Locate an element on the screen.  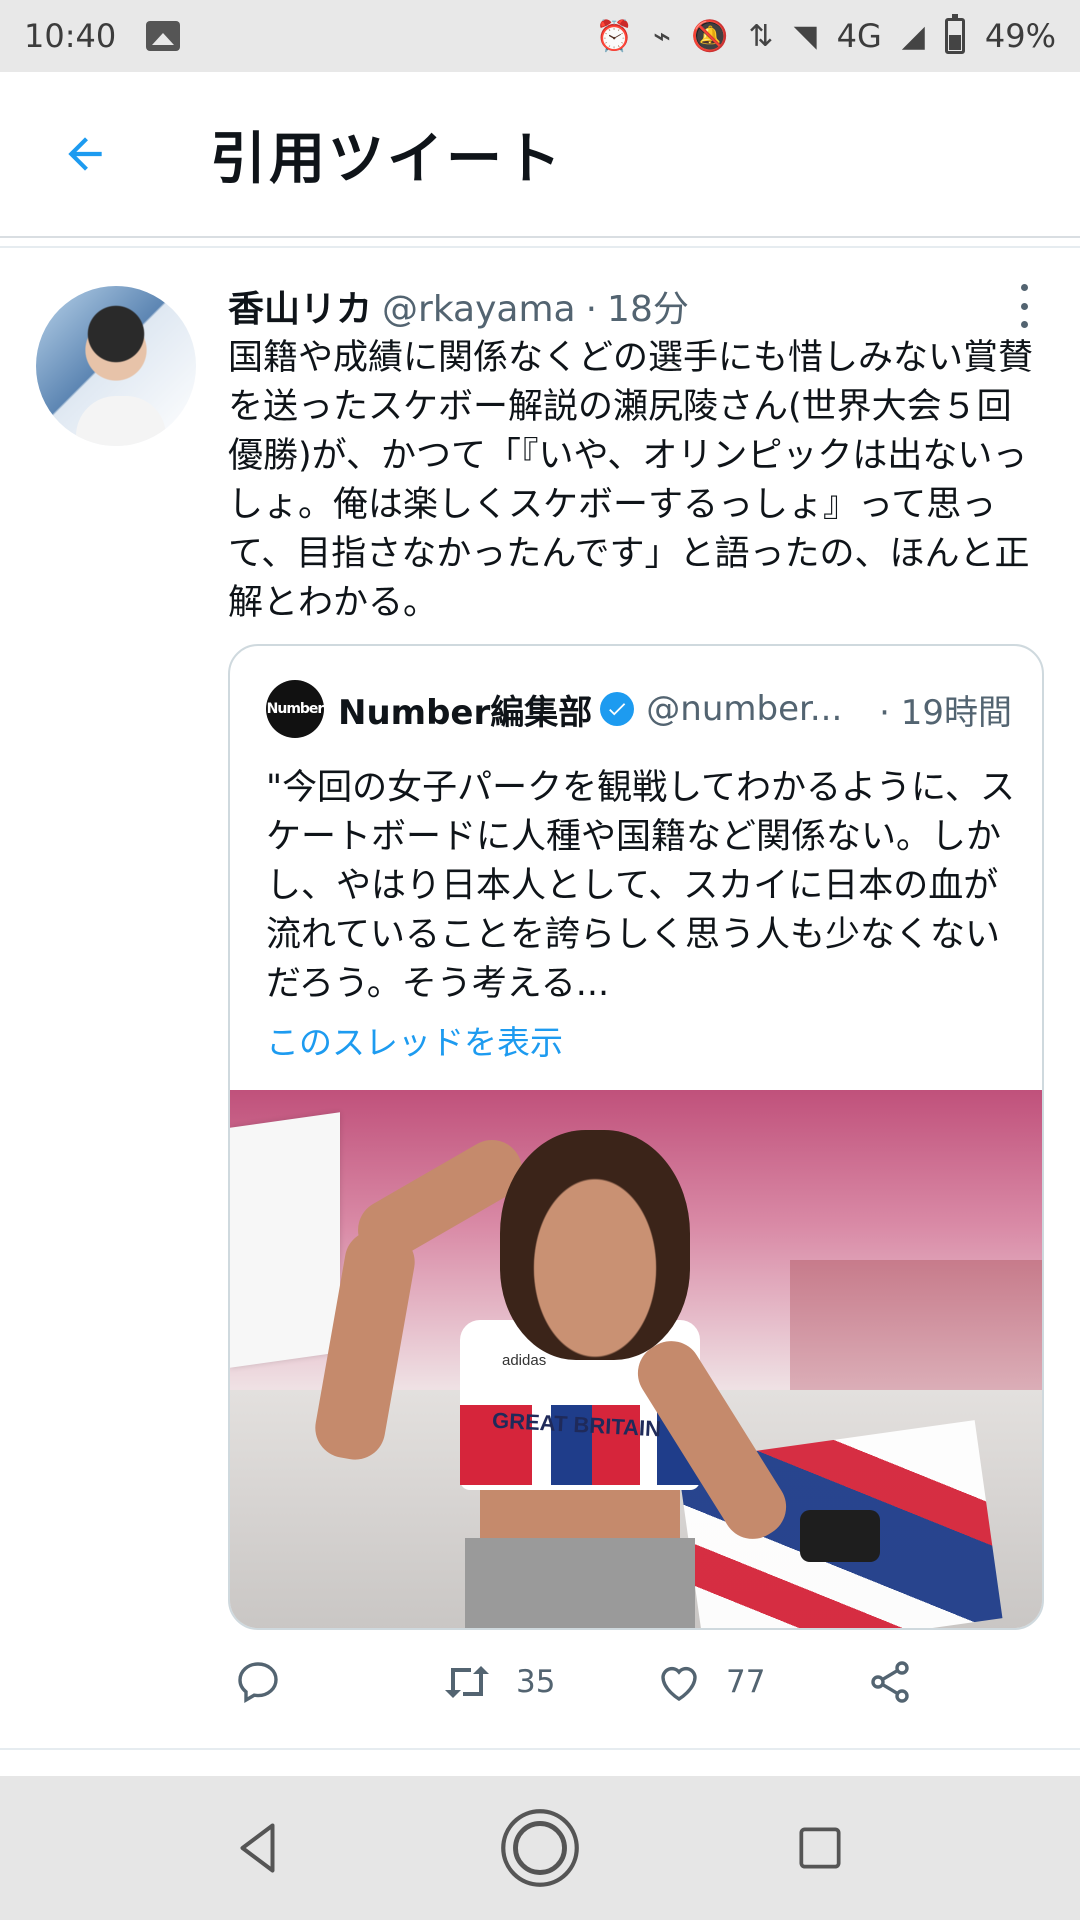
status-icons: ⏰ ⌁ 🔕 ⇅ ◥ 4G ◢ 49% is located at coordinates (825, 34).